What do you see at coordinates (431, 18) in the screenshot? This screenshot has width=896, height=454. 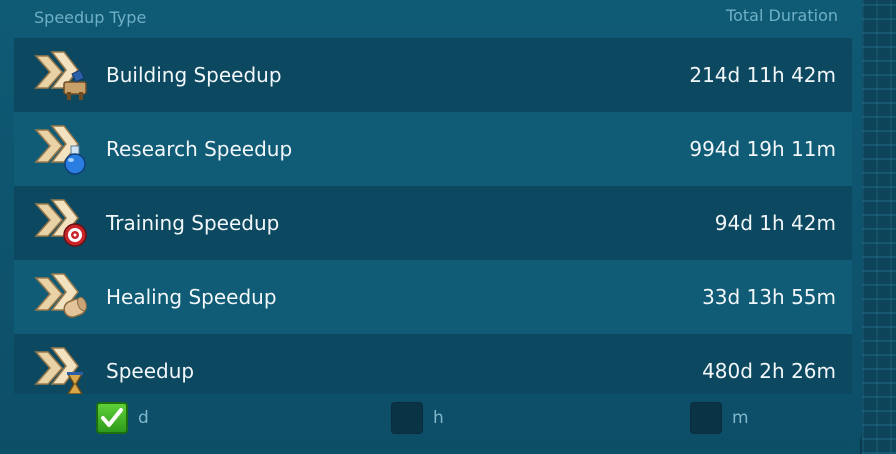 I see `table-header: Speedup Type Total Duration` at bounding box center [431, 18].